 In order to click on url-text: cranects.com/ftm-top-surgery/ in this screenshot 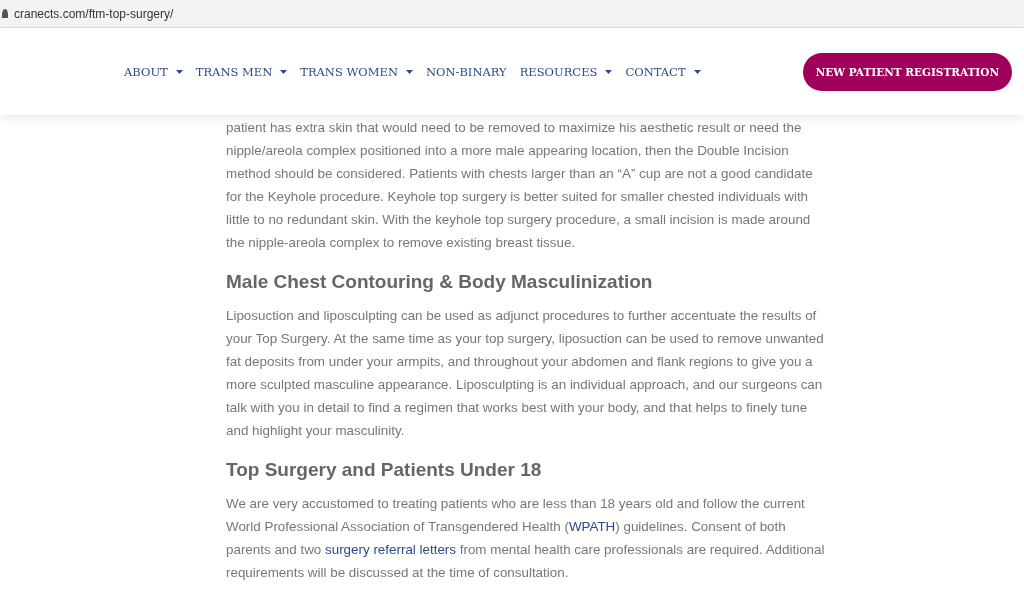, I will do `click(94, 13)`.